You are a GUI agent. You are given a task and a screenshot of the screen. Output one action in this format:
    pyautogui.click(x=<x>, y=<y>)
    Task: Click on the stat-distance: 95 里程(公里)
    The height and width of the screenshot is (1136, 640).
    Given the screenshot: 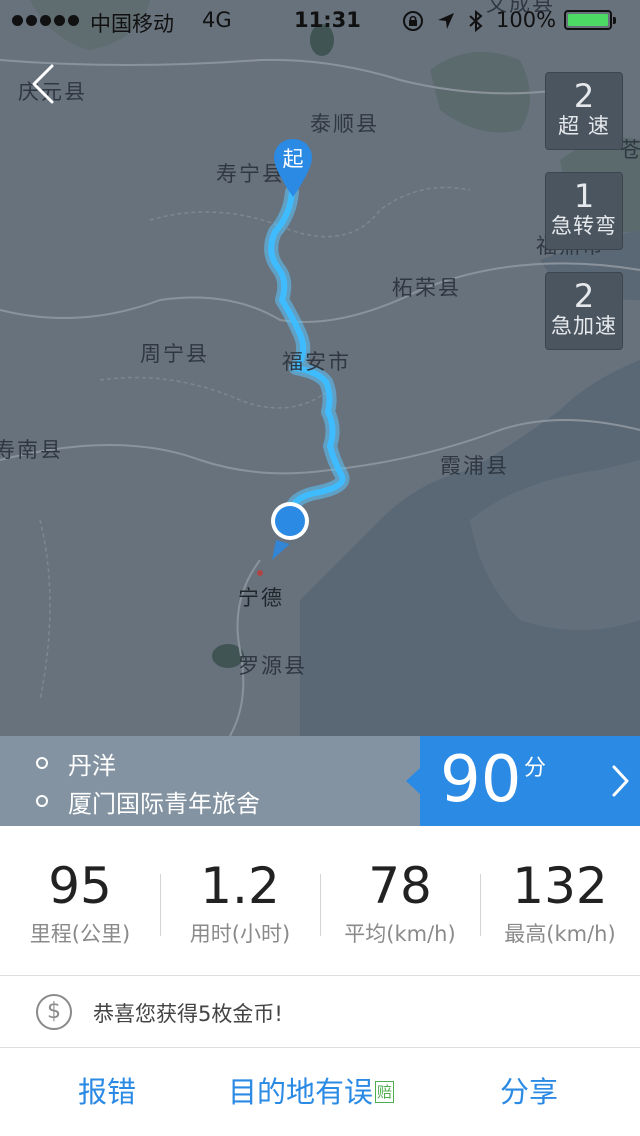 What is the action you would take?
    pyautogui.click(x=80, y=901)
    